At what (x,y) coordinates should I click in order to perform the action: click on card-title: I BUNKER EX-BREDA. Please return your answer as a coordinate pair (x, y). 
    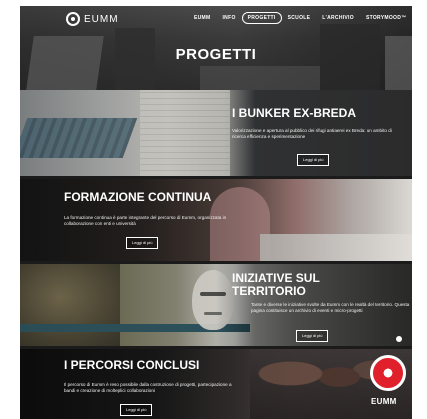
    Looking at the image, I should click on (294, 113).